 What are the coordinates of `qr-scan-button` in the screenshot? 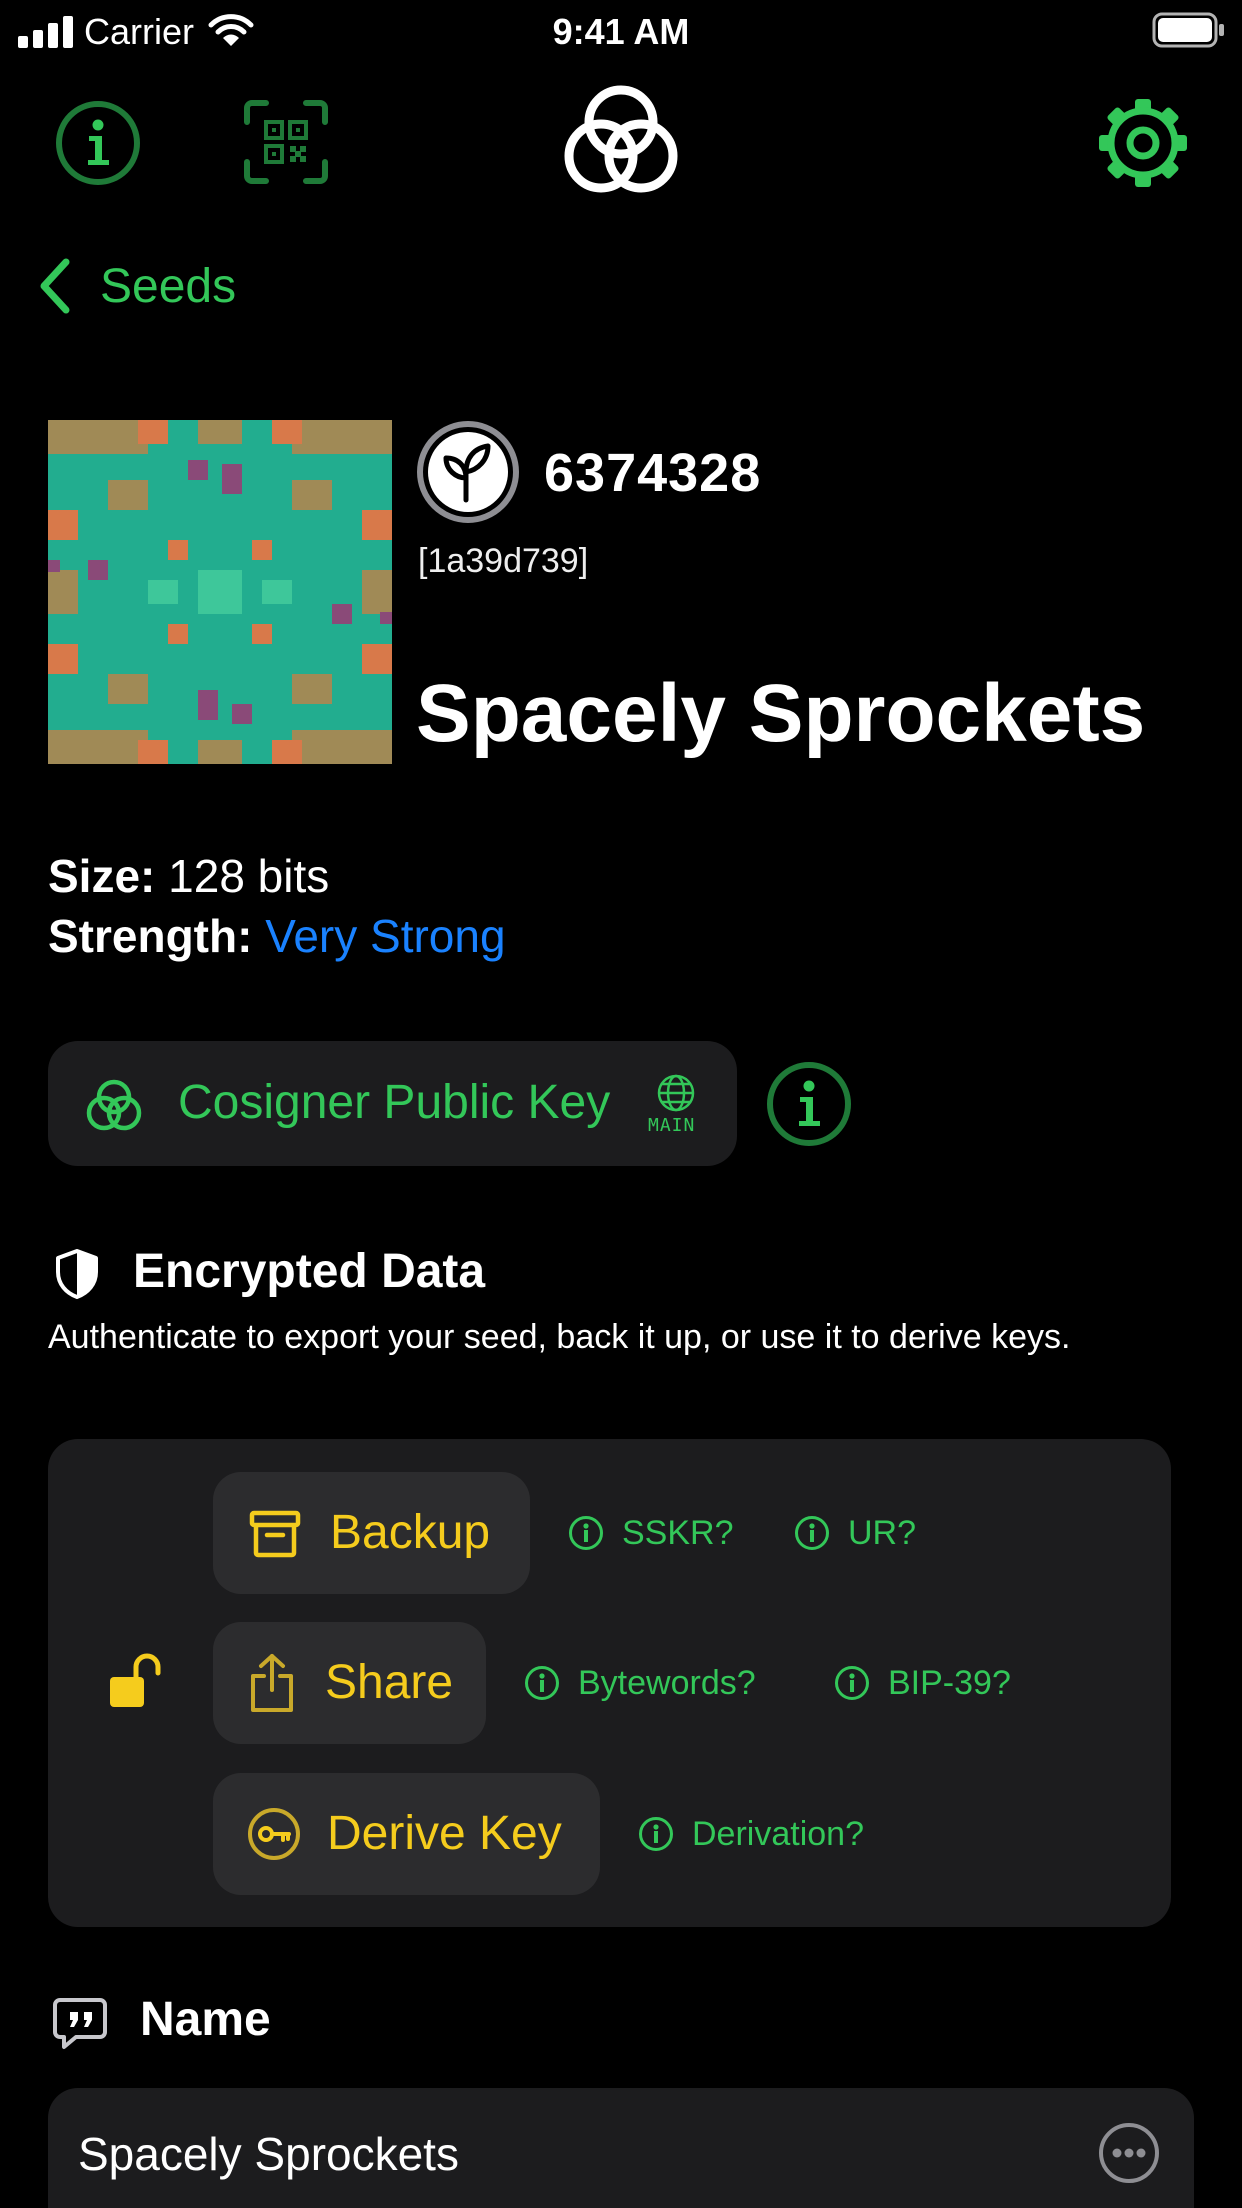 It's located at (286, 142).